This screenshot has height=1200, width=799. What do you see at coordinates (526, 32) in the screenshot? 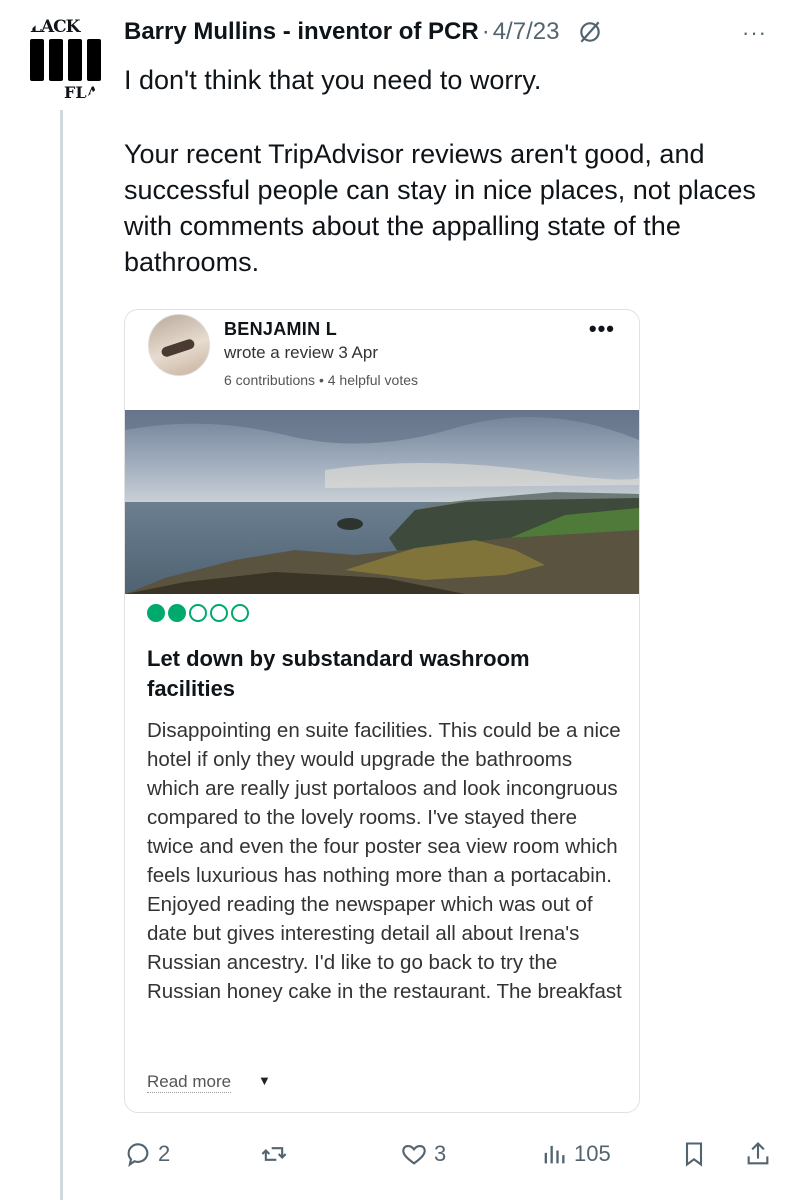
I see `tweet-date: 4/7/23` at bounding box center [526, 32].